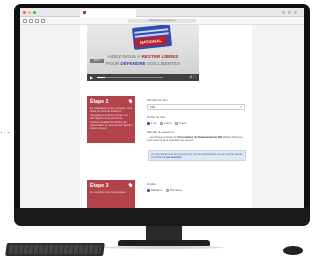  I want to click on stand-shadow, so click(164, 247).